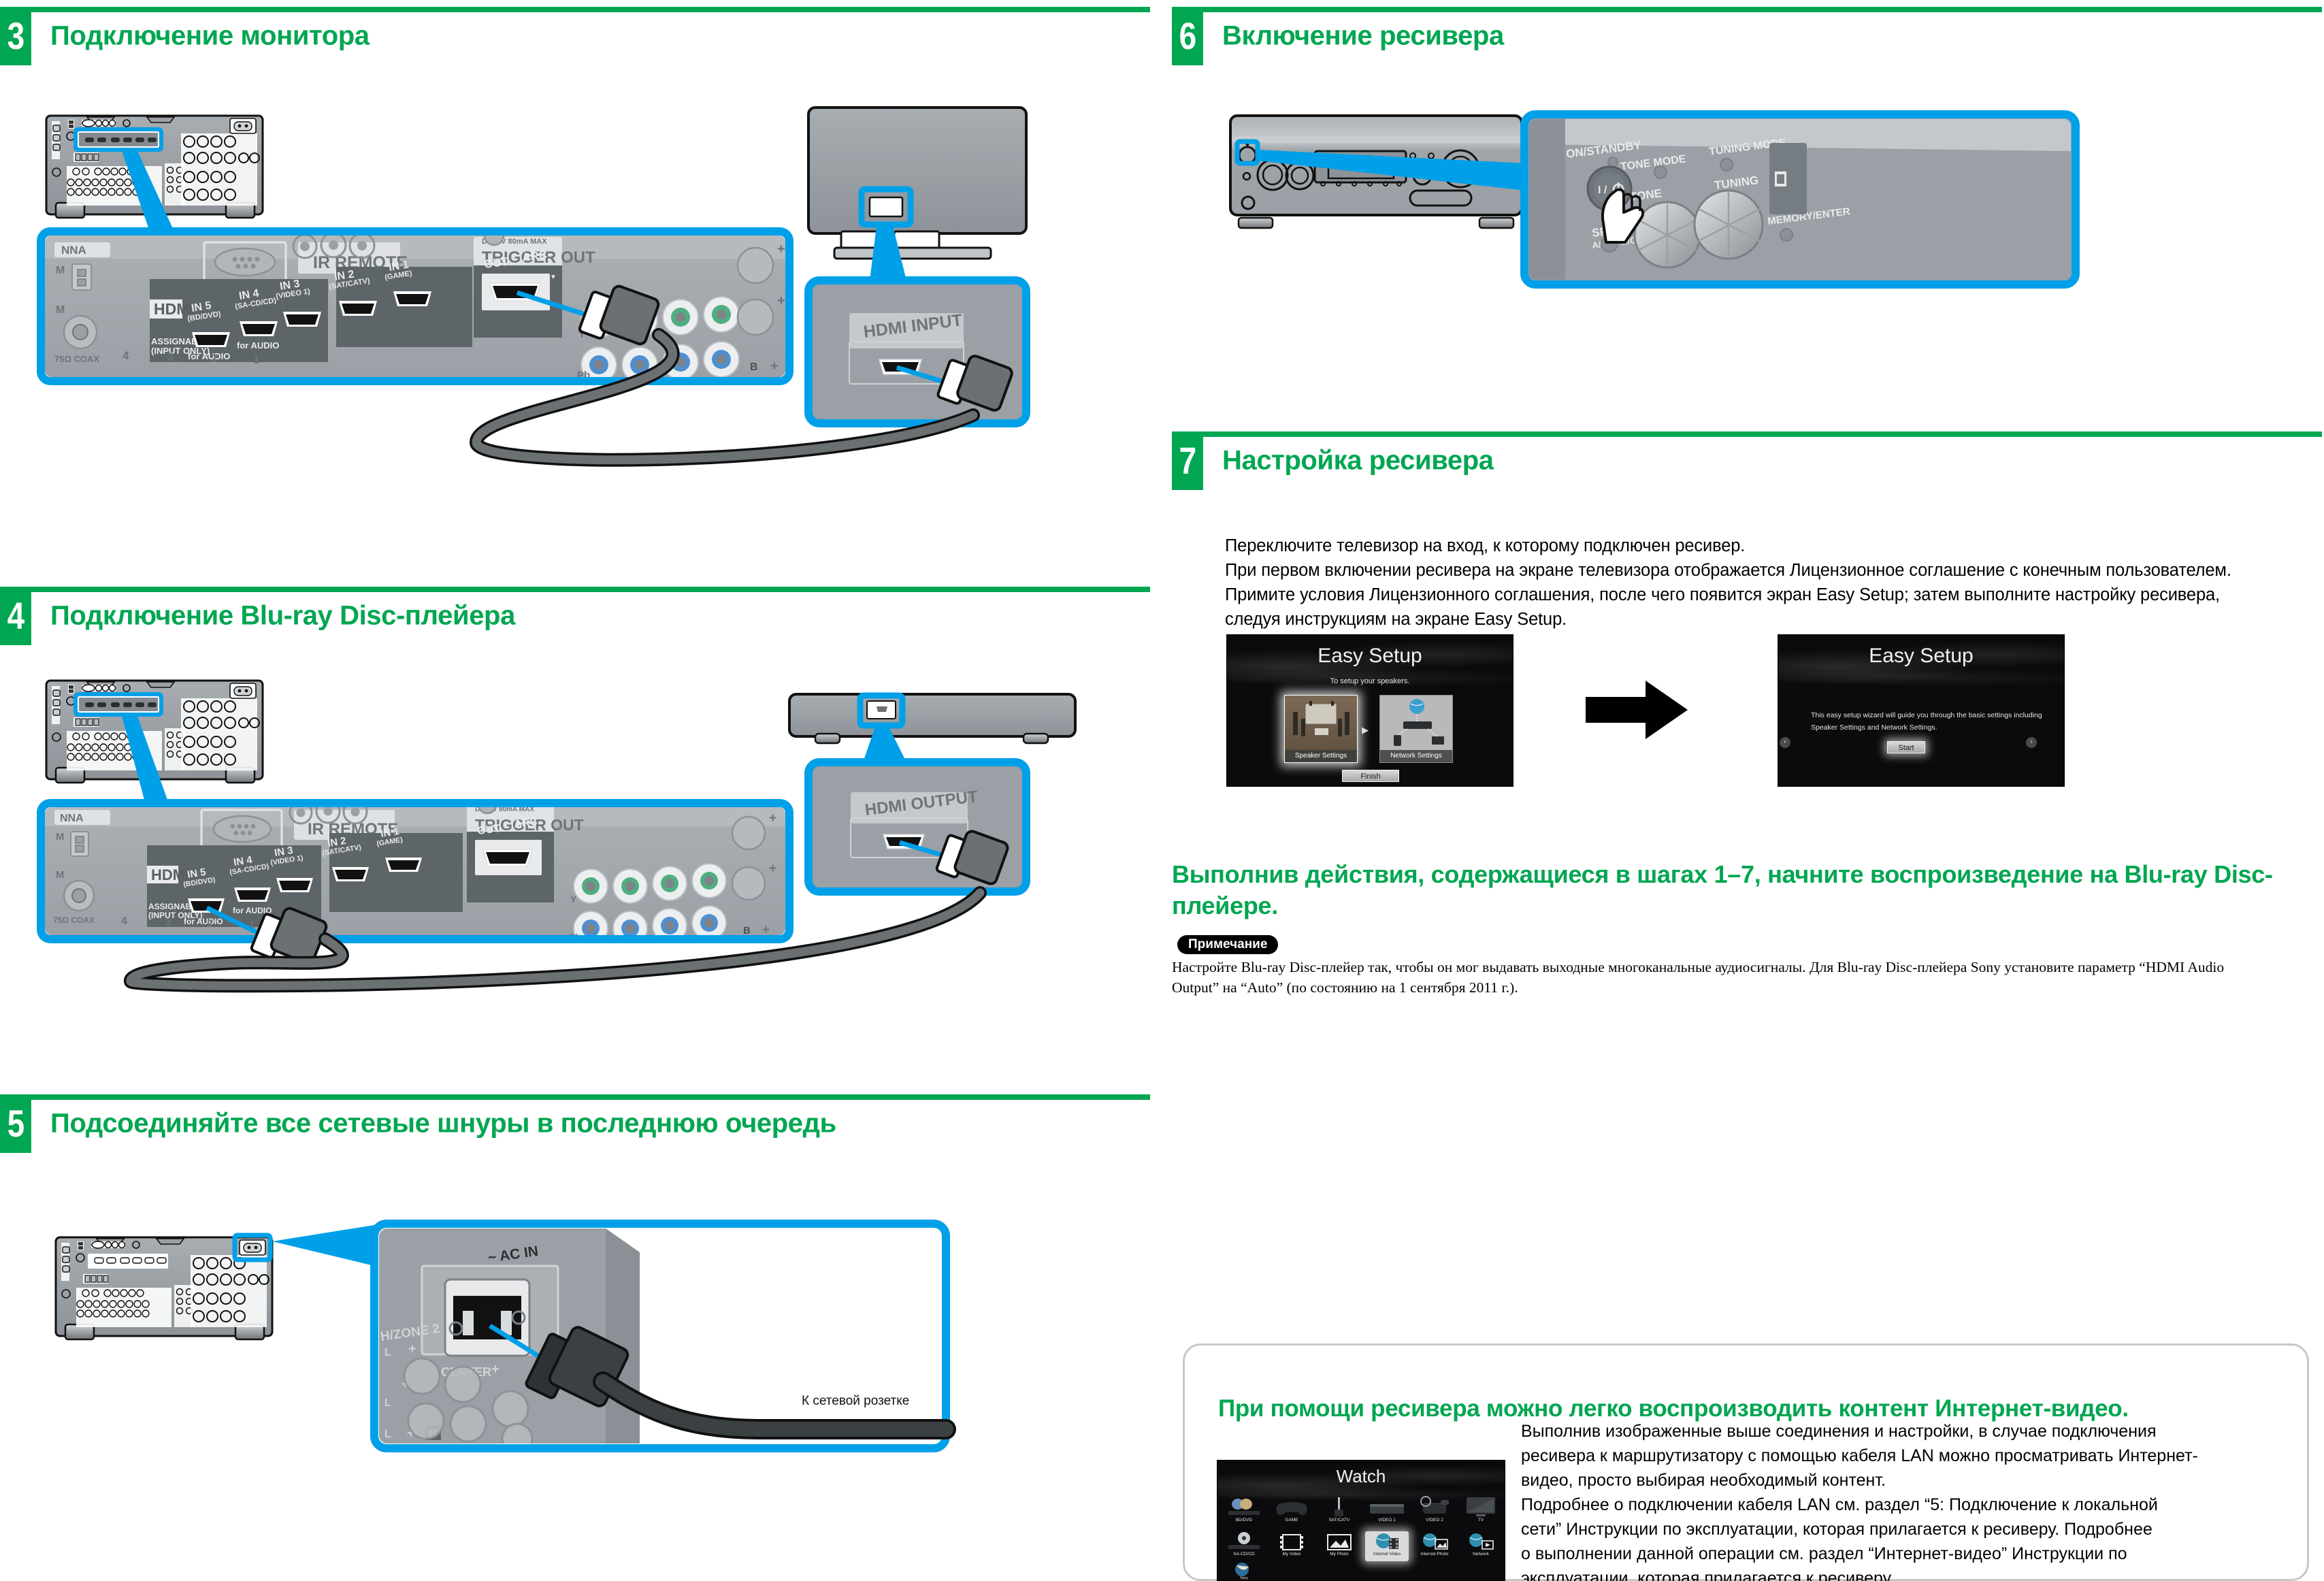  Describe the element at coordinates (1906, 747) in the screenshot. I see `start-button: Start` at that location.